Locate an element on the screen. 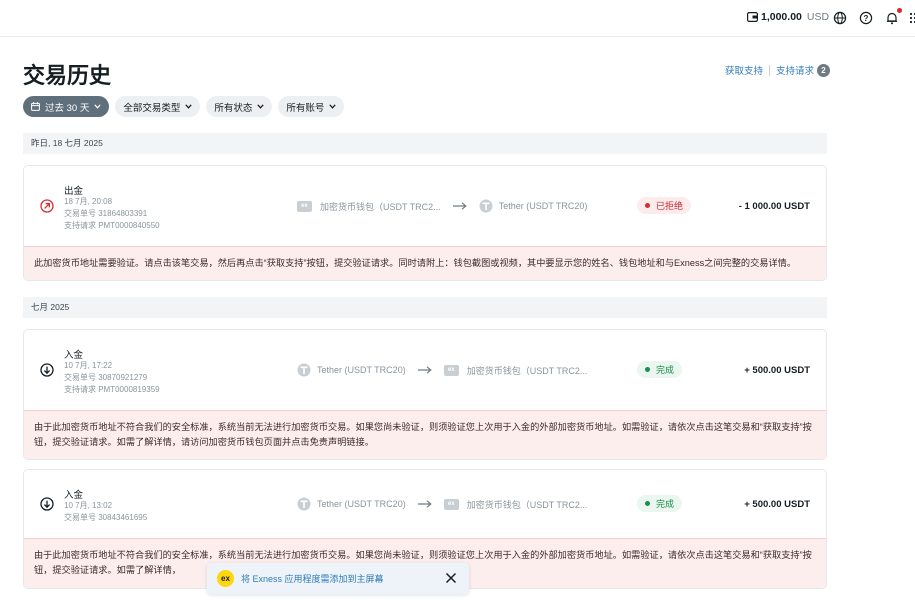  support-request-number: 支持请求 PMT0000819359 is located at coordinates (112, 389).